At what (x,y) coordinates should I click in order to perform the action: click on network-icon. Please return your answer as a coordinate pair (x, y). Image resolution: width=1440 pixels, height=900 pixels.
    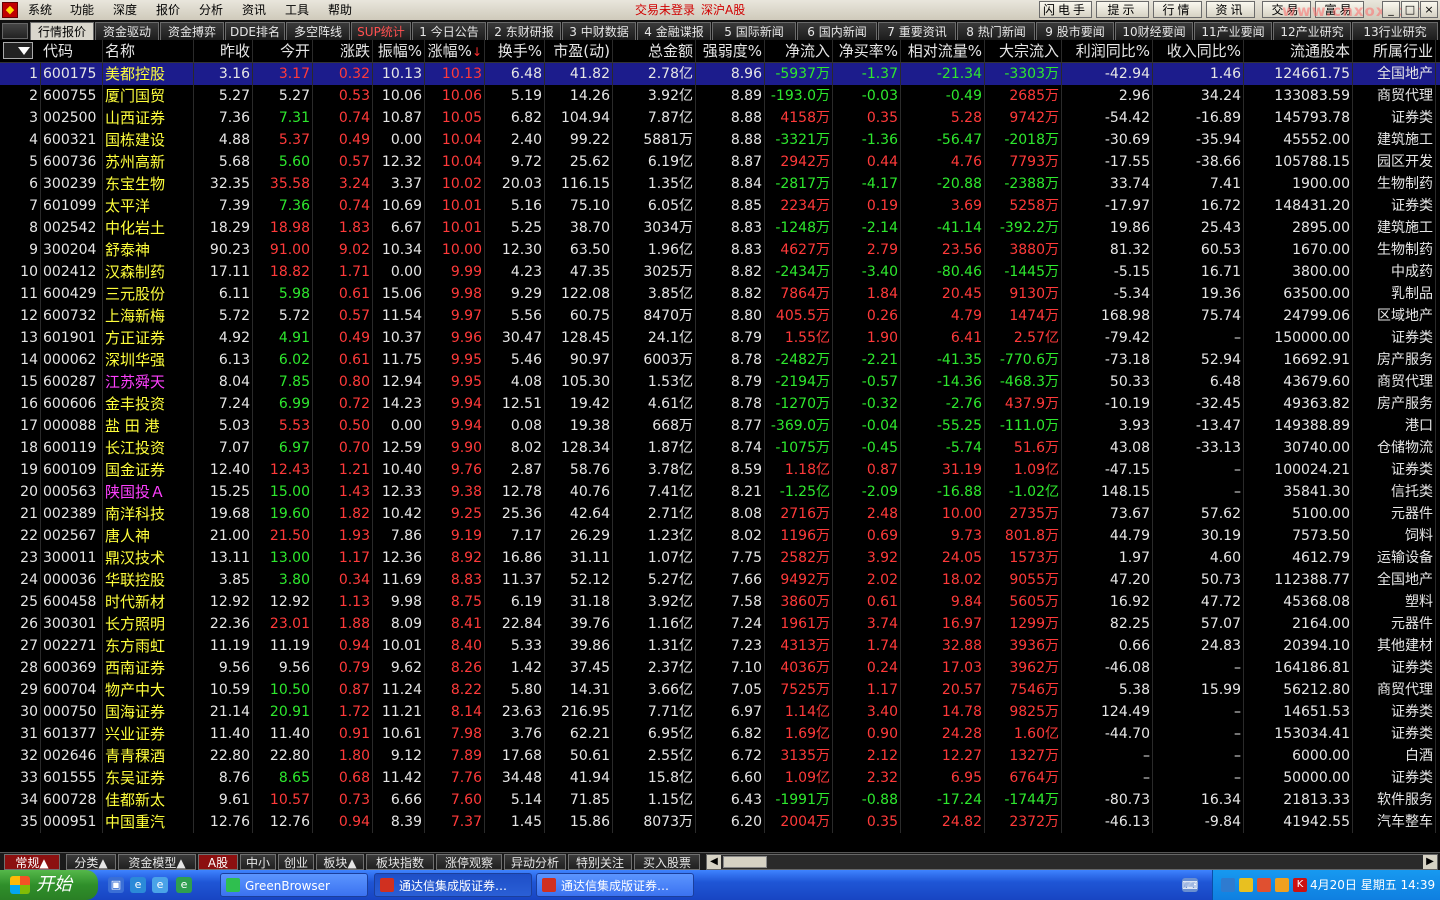
    Looking at the image, I should click on (1228, 885).